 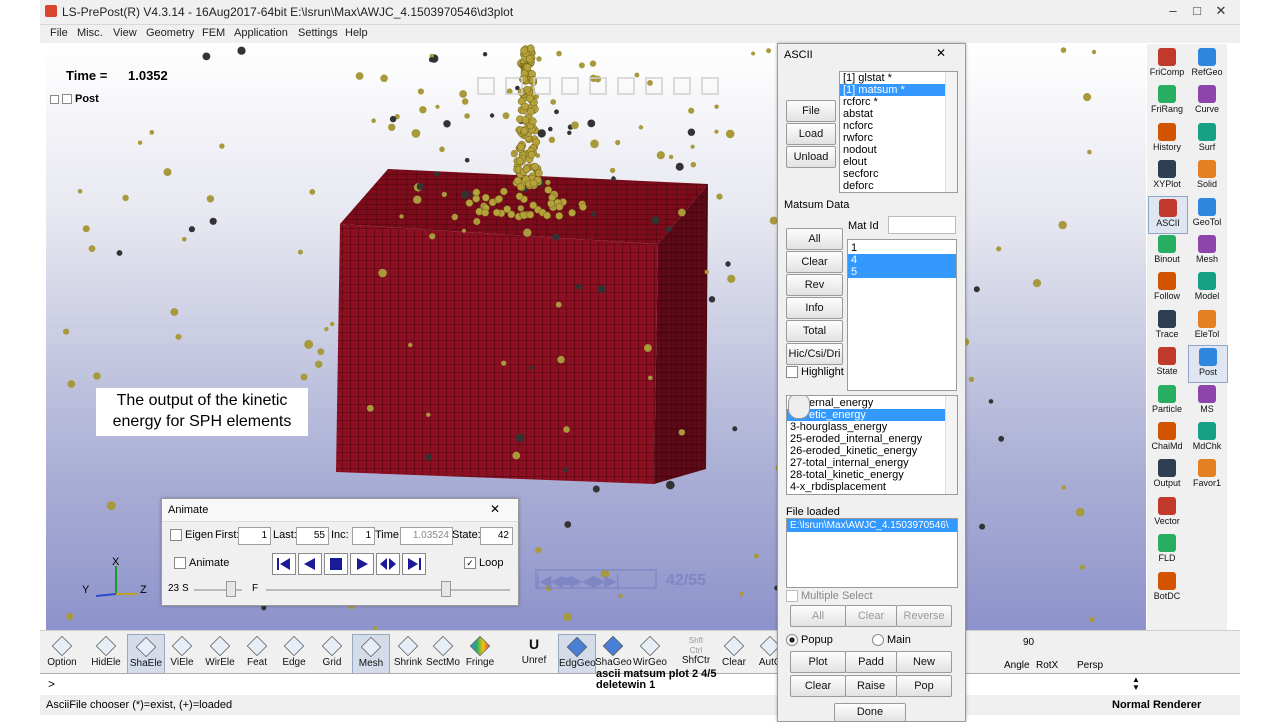 I want to click on loop-checkbox: ✓, so click(x=470, y=563).